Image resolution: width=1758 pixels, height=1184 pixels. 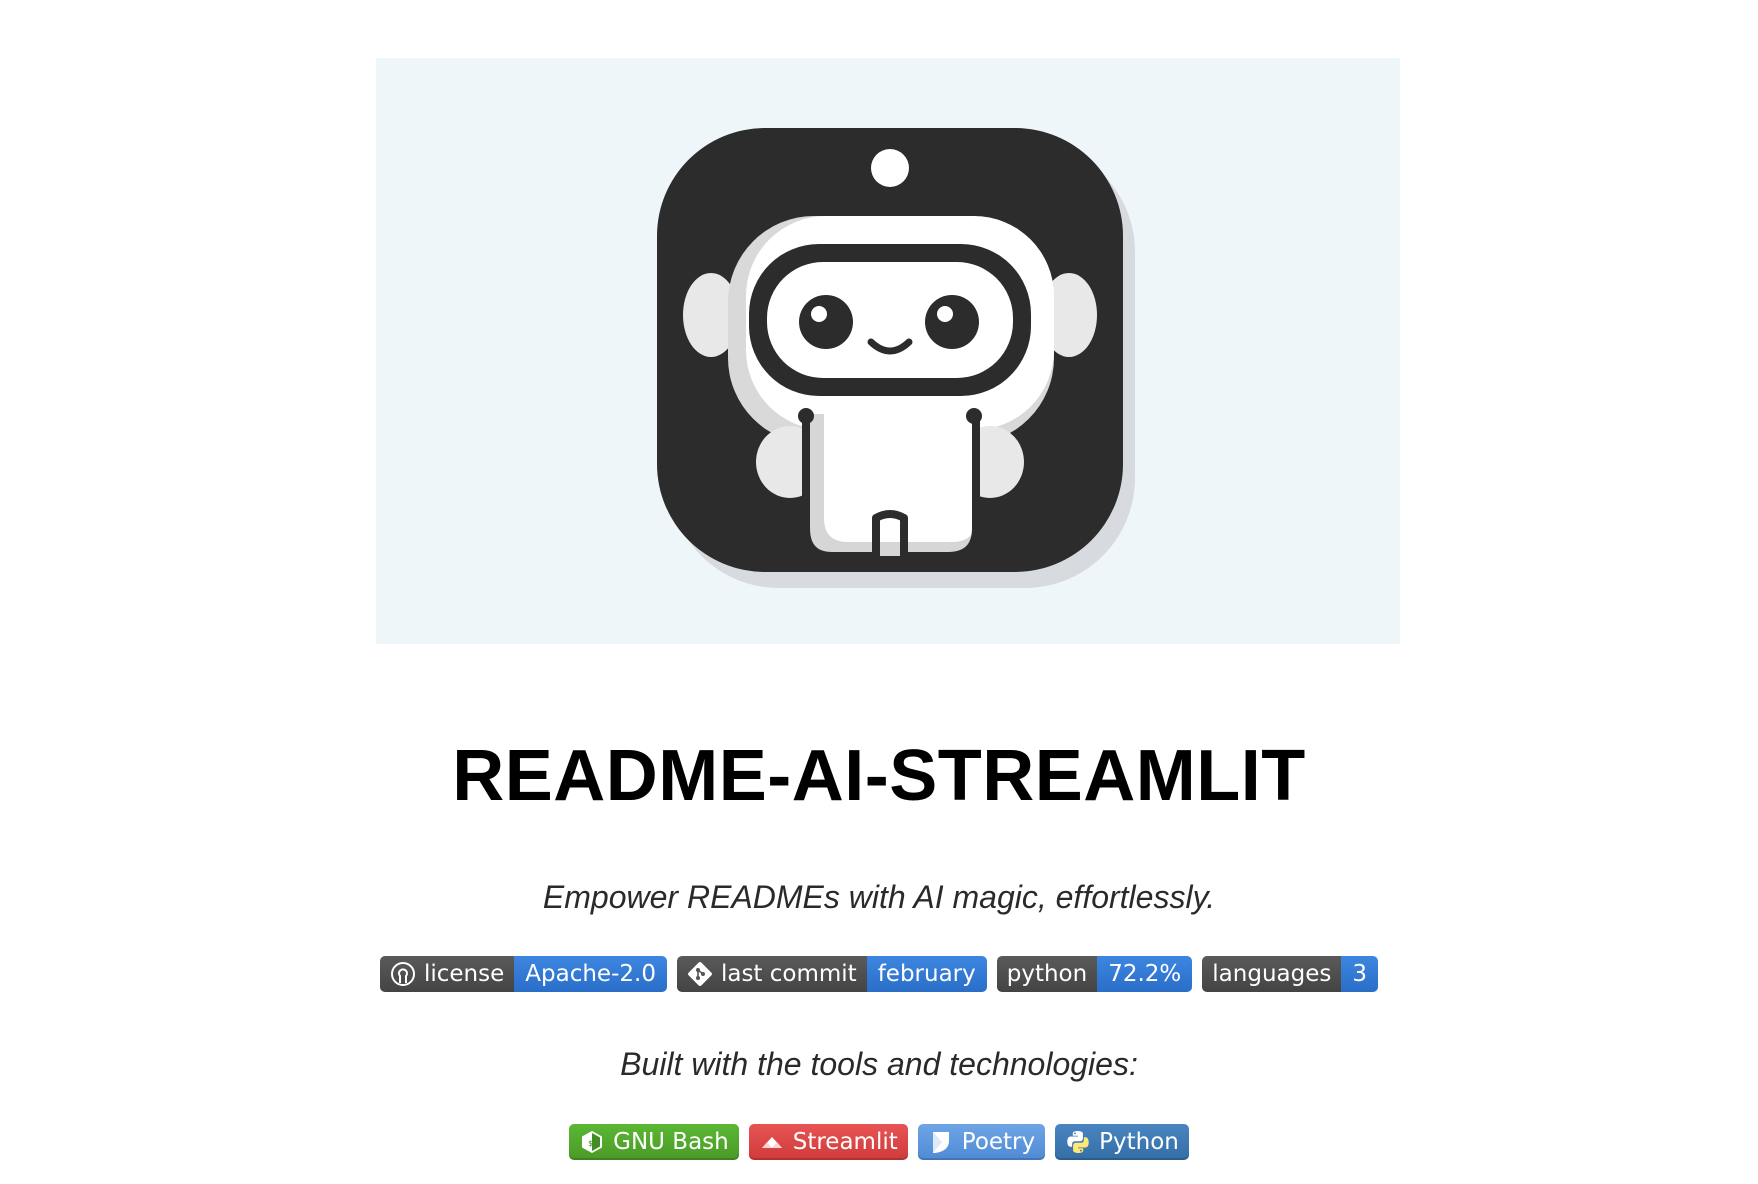 I want to click on tech-badges: $ GNU Bash Streamlit Poetry Python, so click(x=879, y=1142).